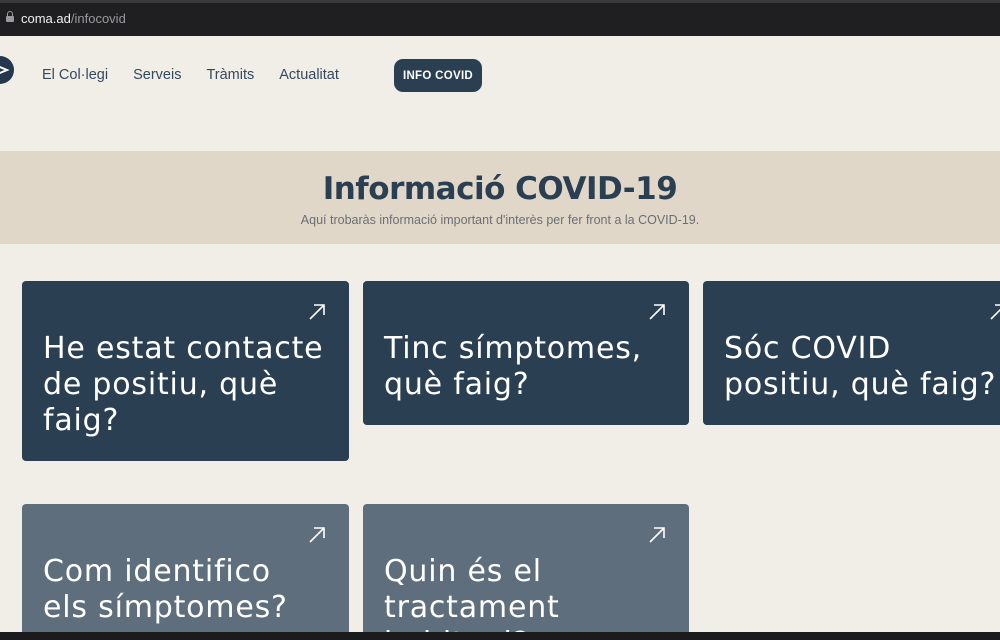 The width and height of the screenshot is (1000, 640). I want to click on card-label: Tinc símptomes, què faig?, so click(513, 366).